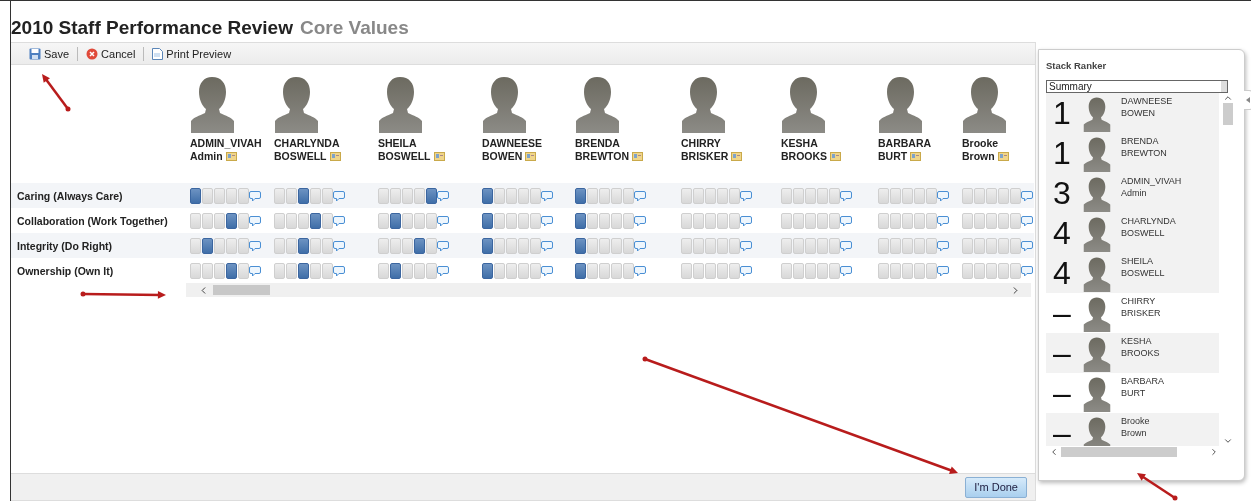 The height and width of the screenshot is (501, 1251). What do you see at coordinates (1247, 100) in the screenshot?
I see `collapse-tab` at bounding box center [1247, 100].